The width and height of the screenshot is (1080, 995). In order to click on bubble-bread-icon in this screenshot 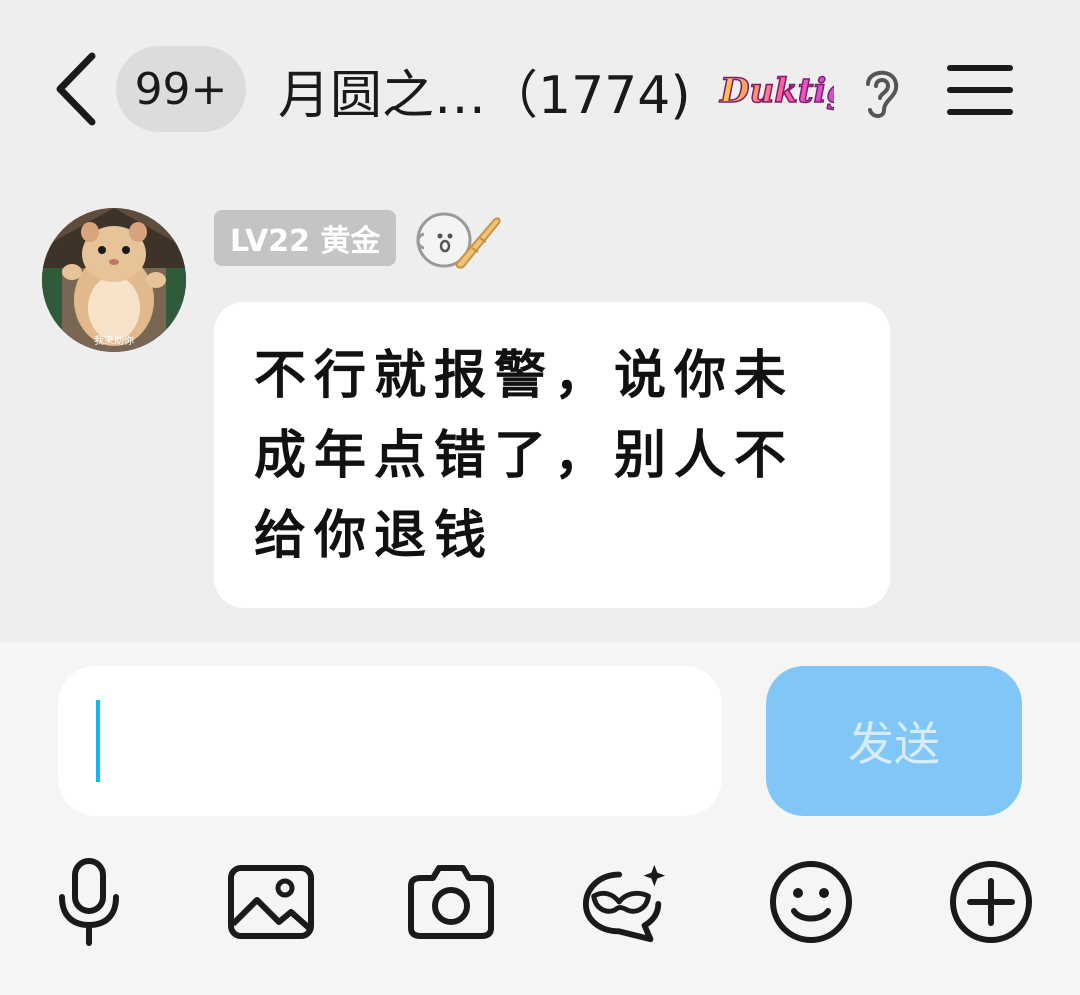, I will do `click(458, 240)`.